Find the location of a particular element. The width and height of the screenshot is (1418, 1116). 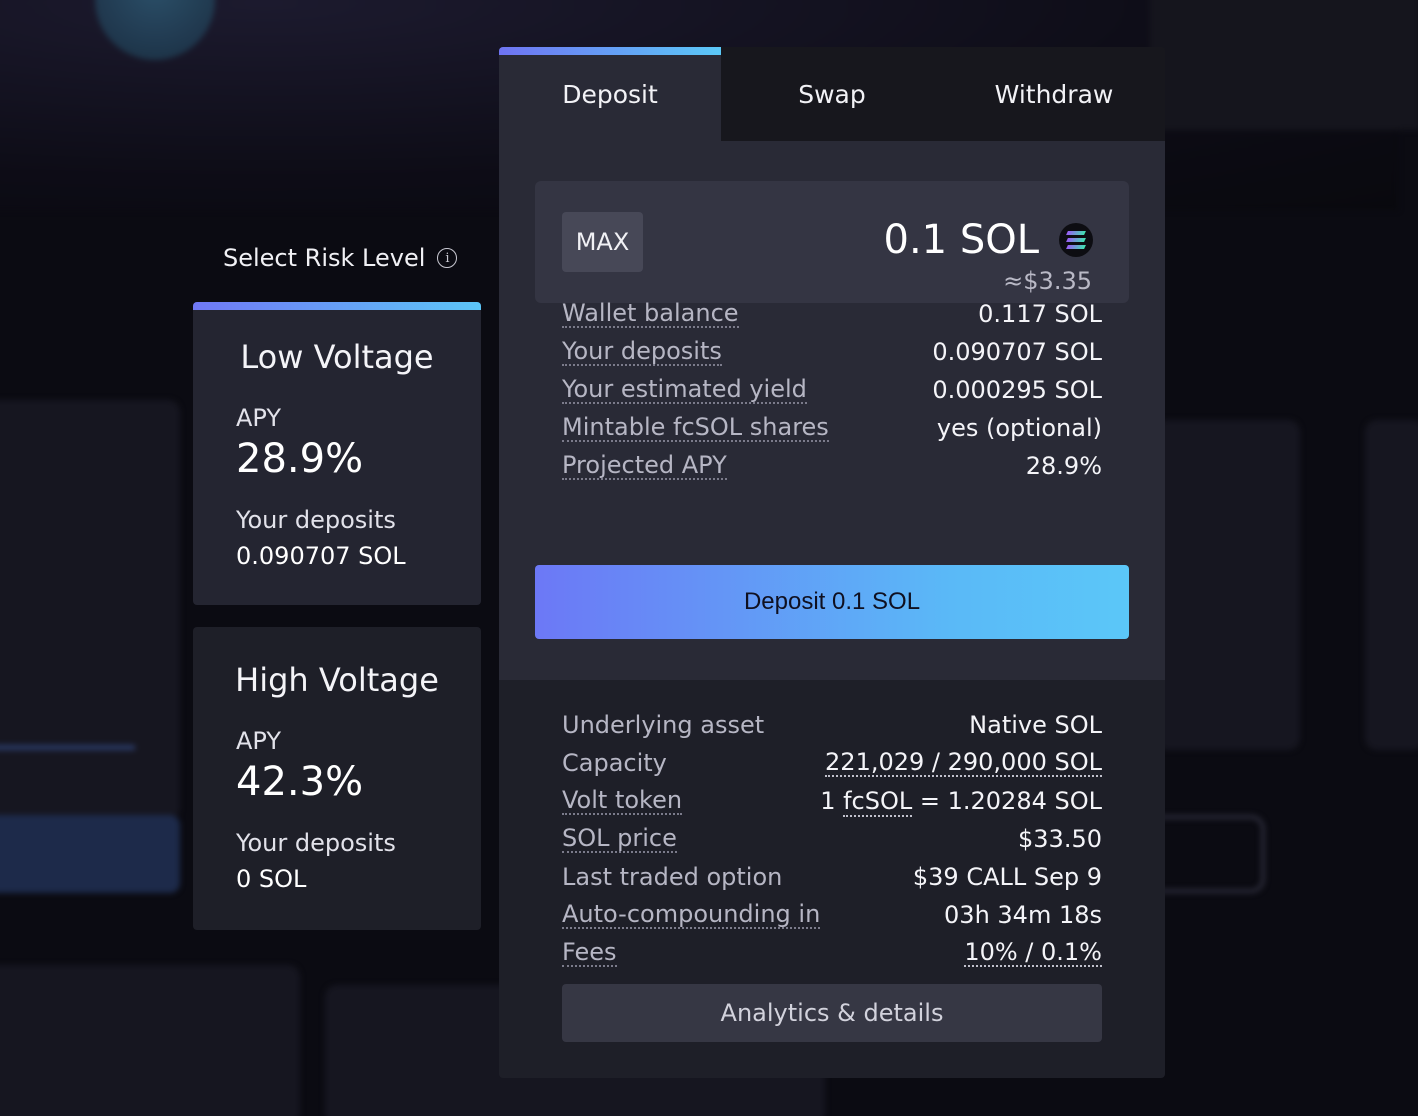

detail-row: Last traded option $39 CALL Sep 9 is located at coordinates (832, 877).